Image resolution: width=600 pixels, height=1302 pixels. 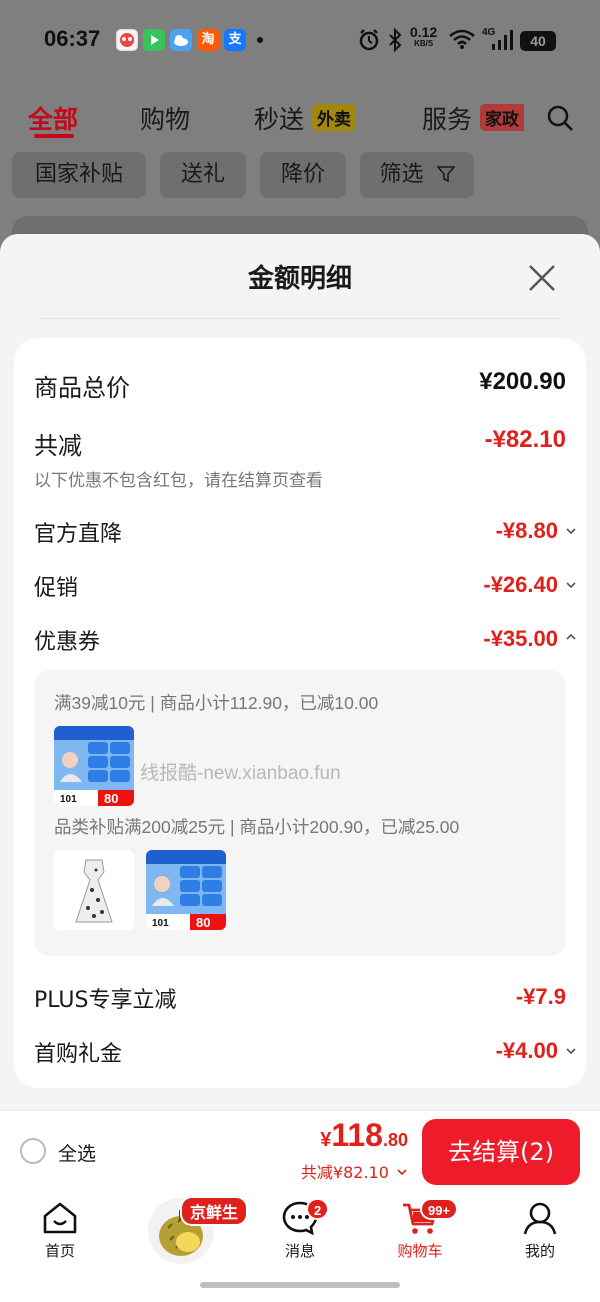 I want to click on chip-filter: 筛选, so click(x=417, y=175).